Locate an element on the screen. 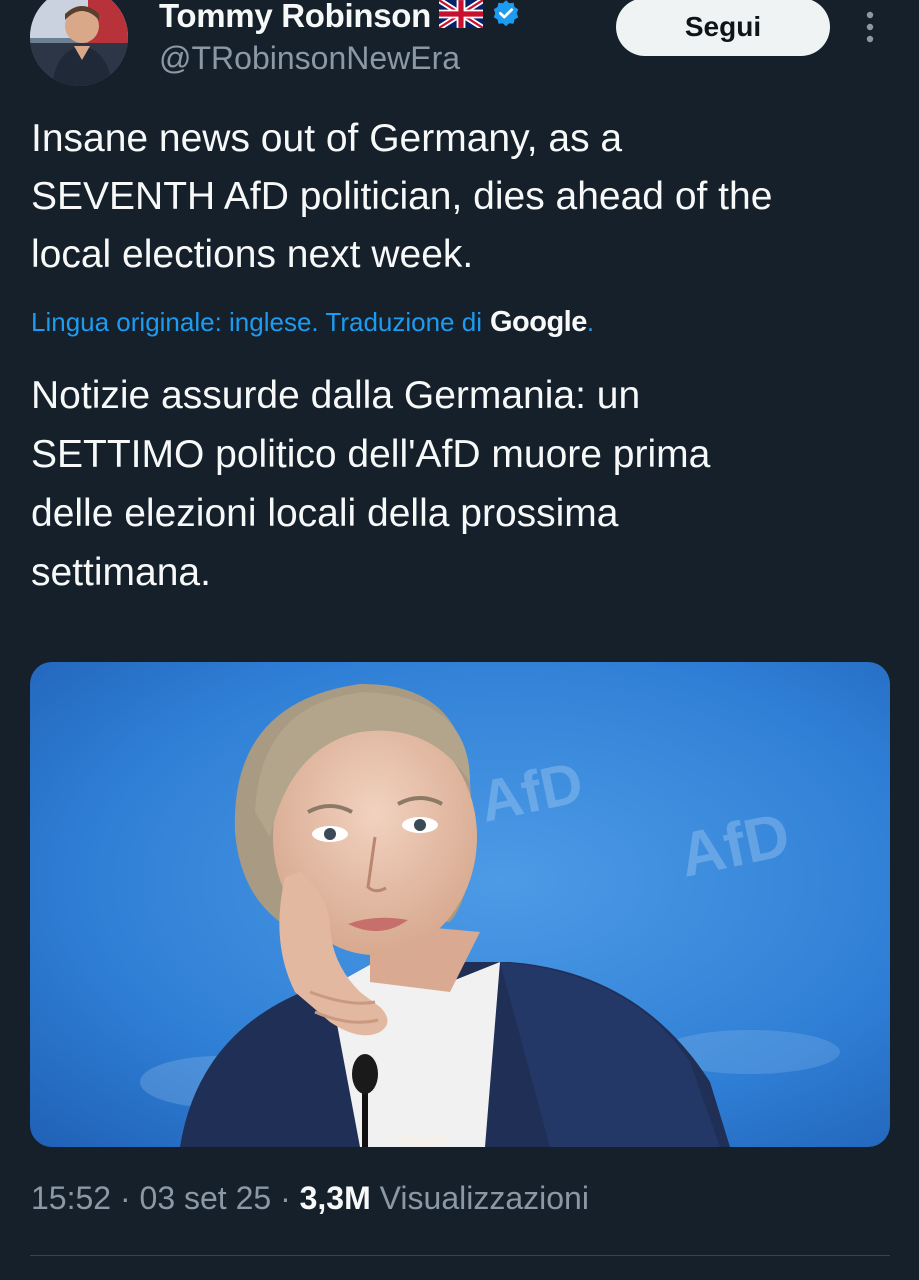  views-count: 3,3M is located at coordinates (335, 1198).